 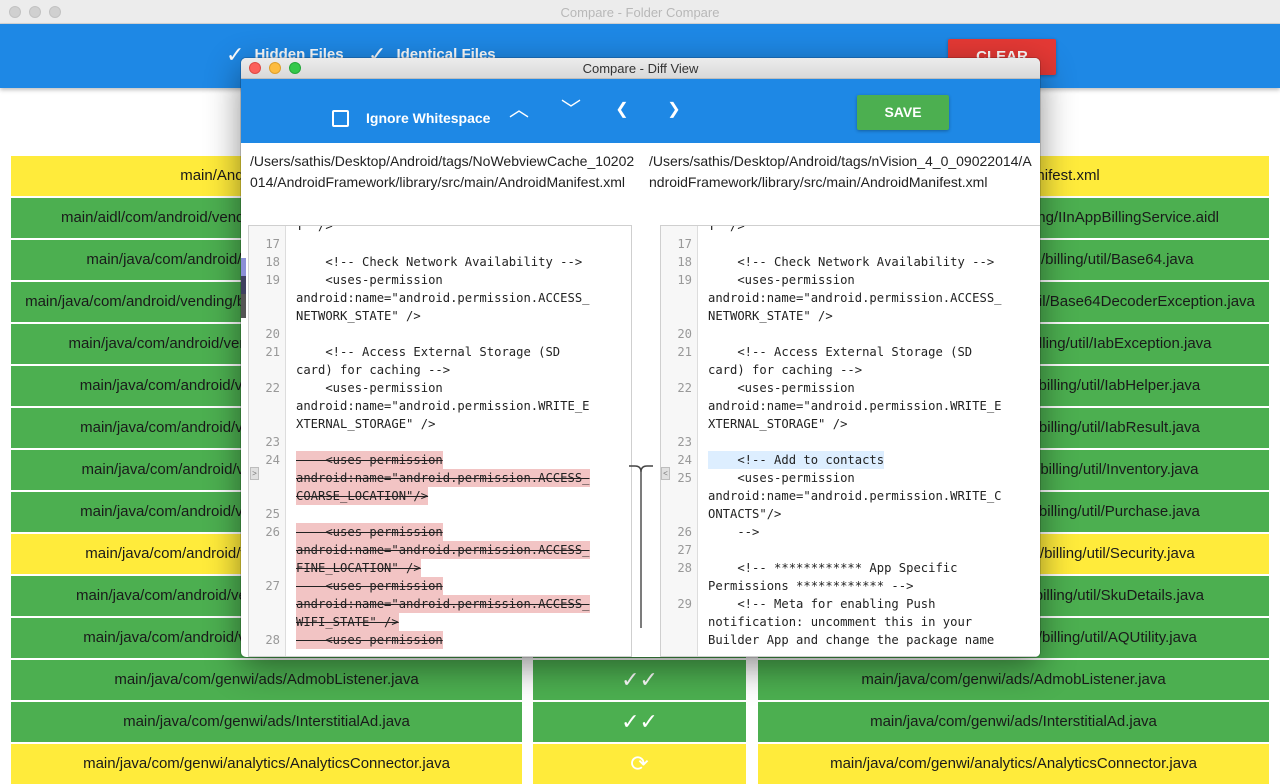 I want to click on code-line: 28 <!-- ************ App Specific, so click(x=850, y=568).